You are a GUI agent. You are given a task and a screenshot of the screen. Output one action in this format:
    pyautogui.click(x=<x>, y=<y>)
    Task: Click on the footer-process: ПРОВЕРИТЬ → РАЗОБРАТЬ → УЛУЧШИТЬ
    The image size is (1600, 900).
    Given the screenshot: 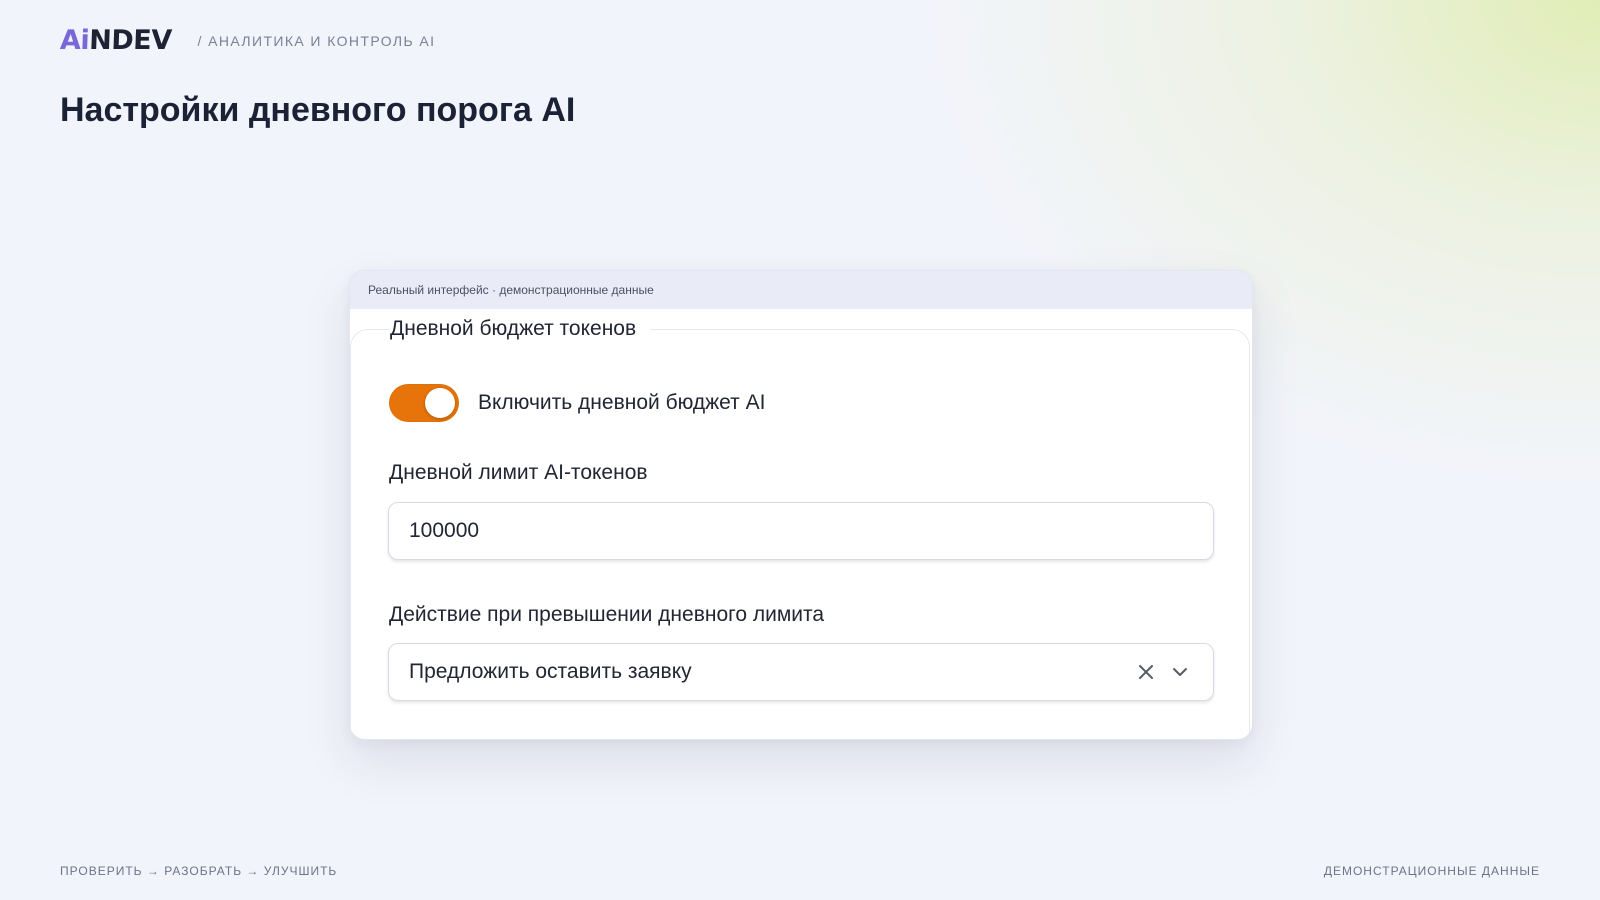 What is the action you would take?
    pyautogui.click(x=199, y=871)
    